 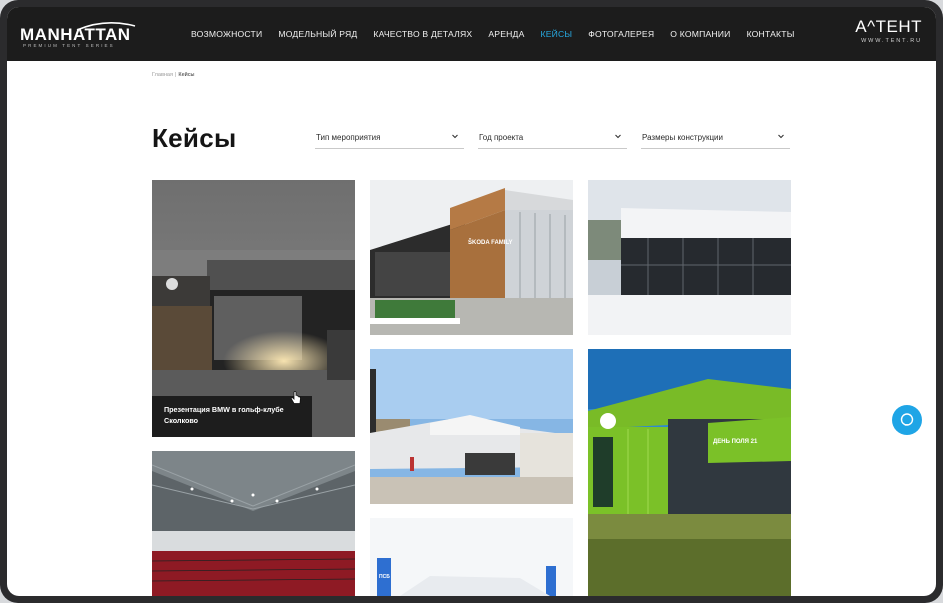 I want to click on case-card-expo-tent, so click(x=471, y=426).